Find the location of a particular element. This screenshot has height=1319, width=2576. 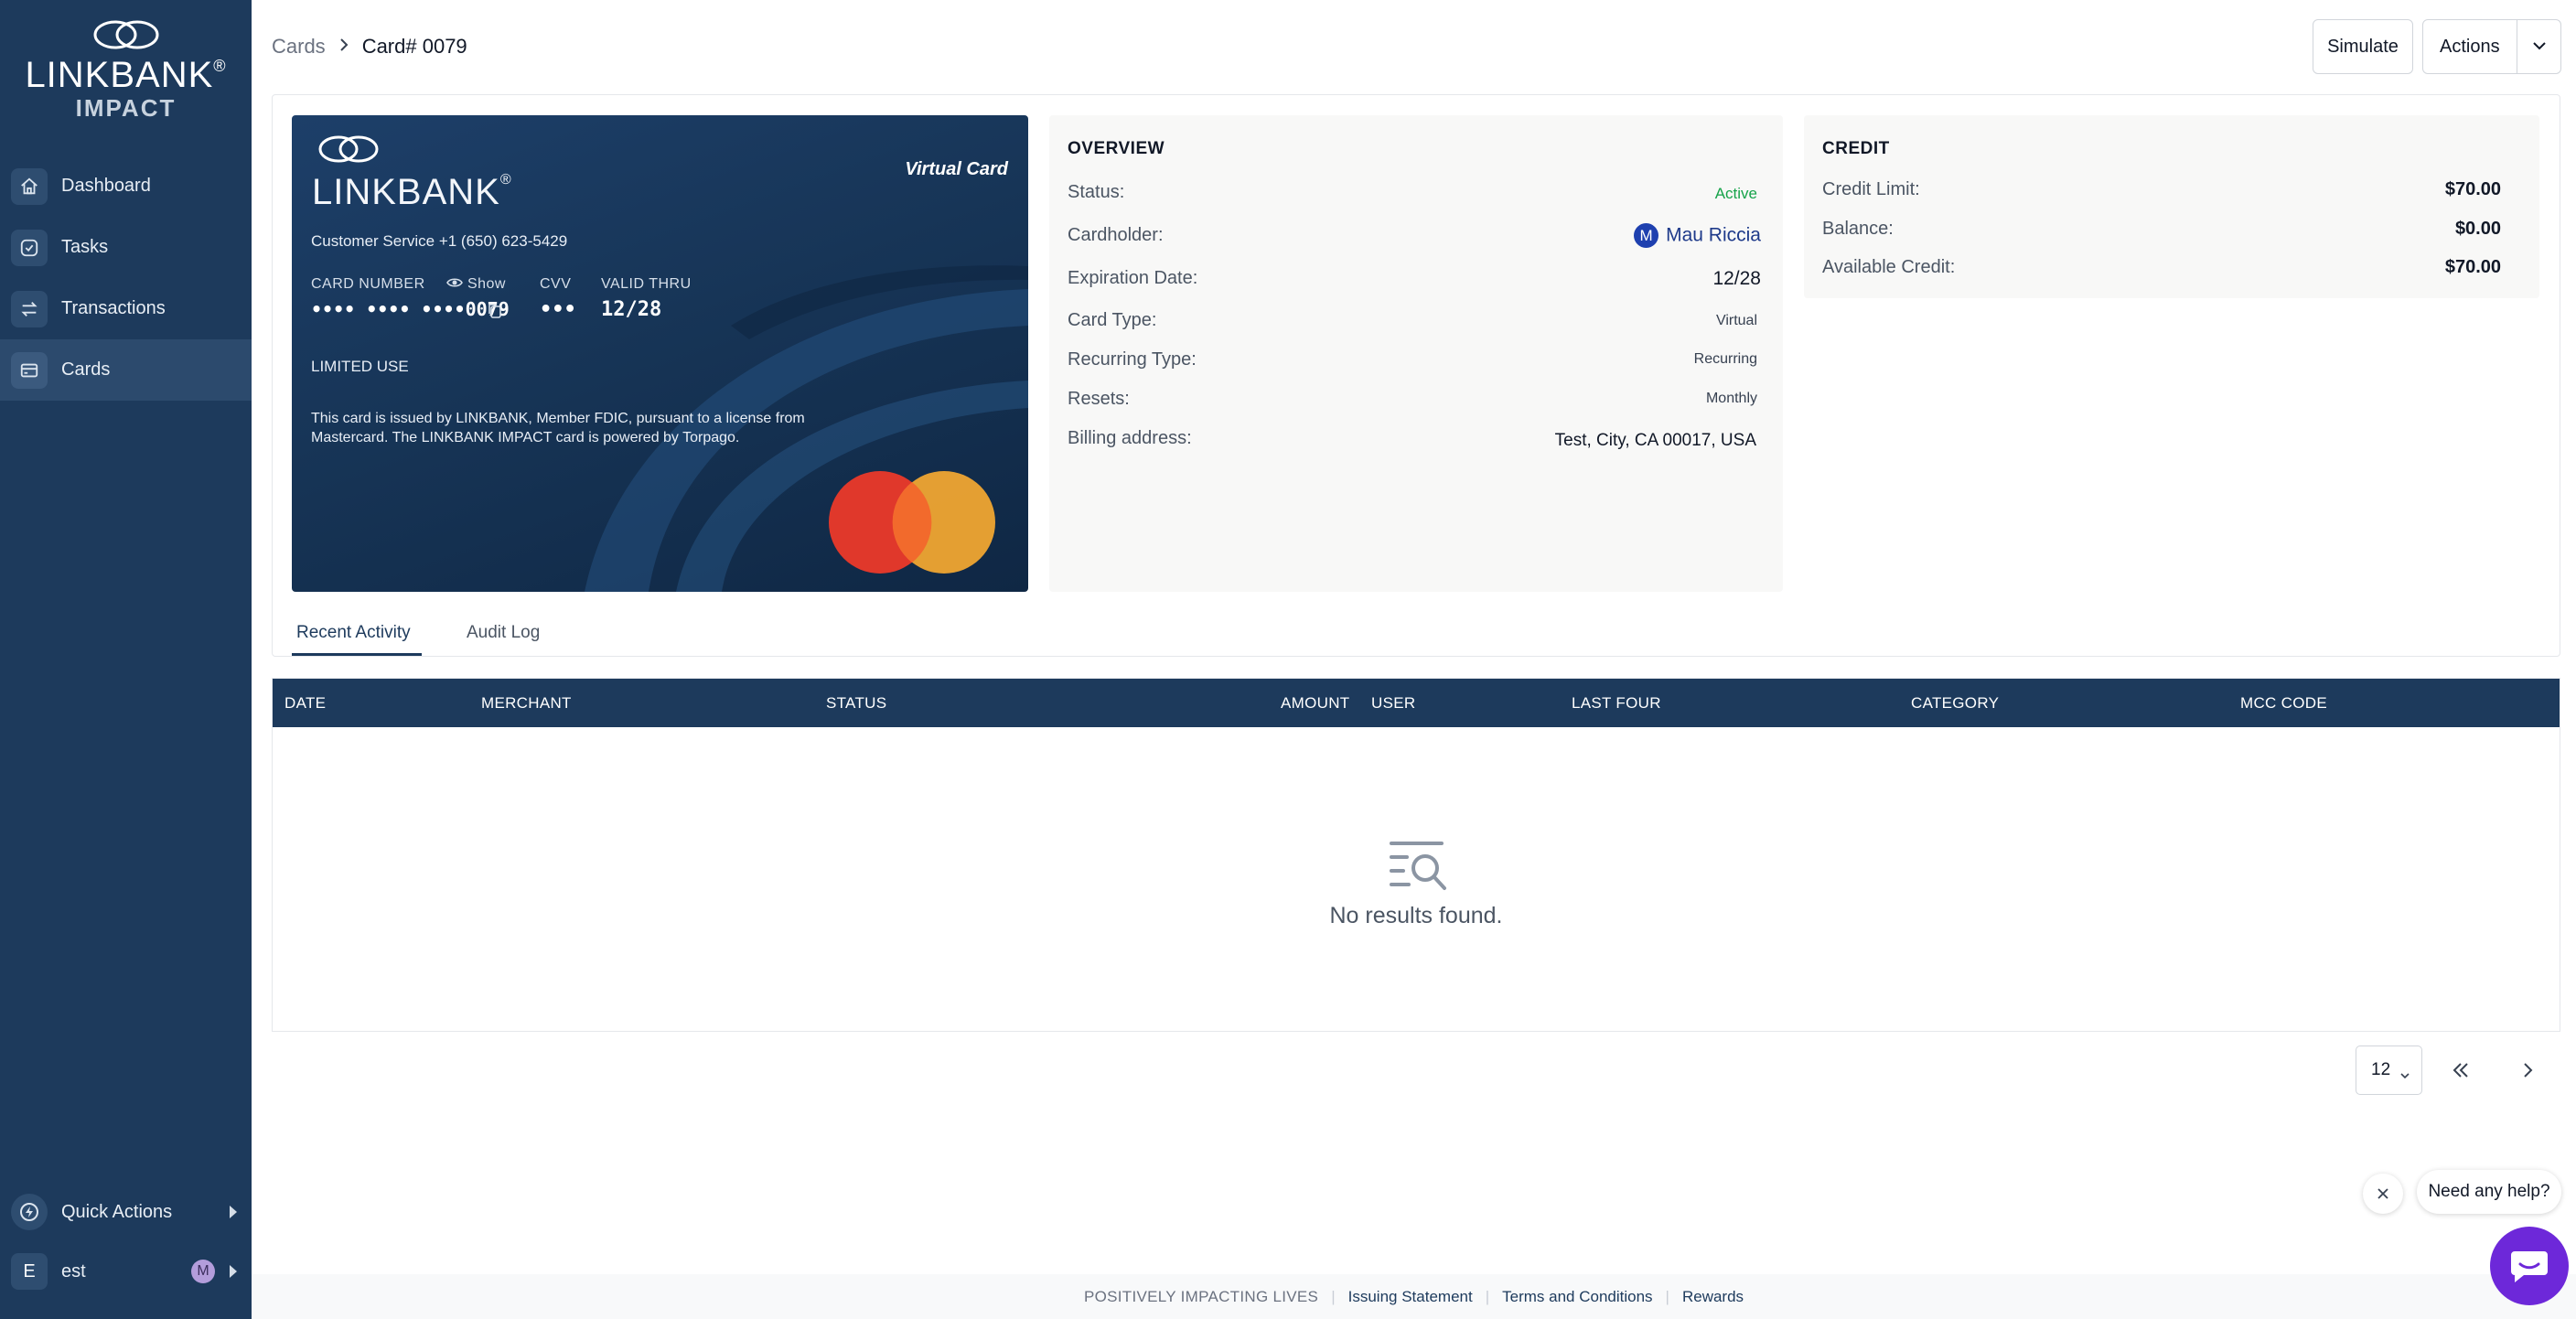

available-credit-value: $70.00 is located at coordinates (2473, 267).